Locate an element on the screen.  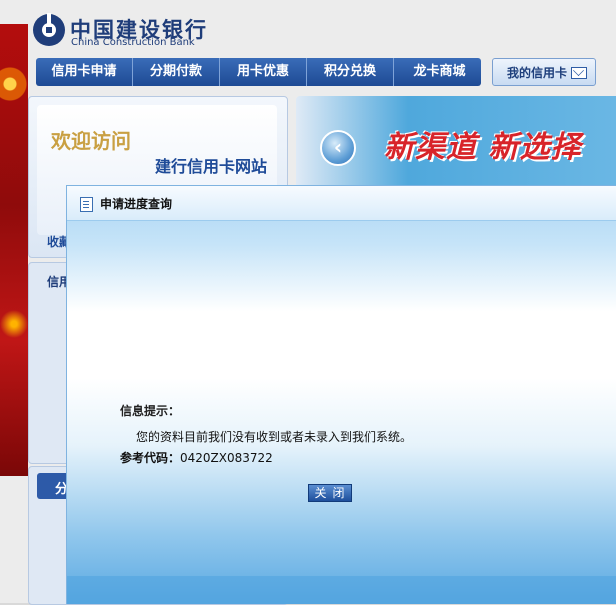
dialog-footer is located at coordinates (341, 590).